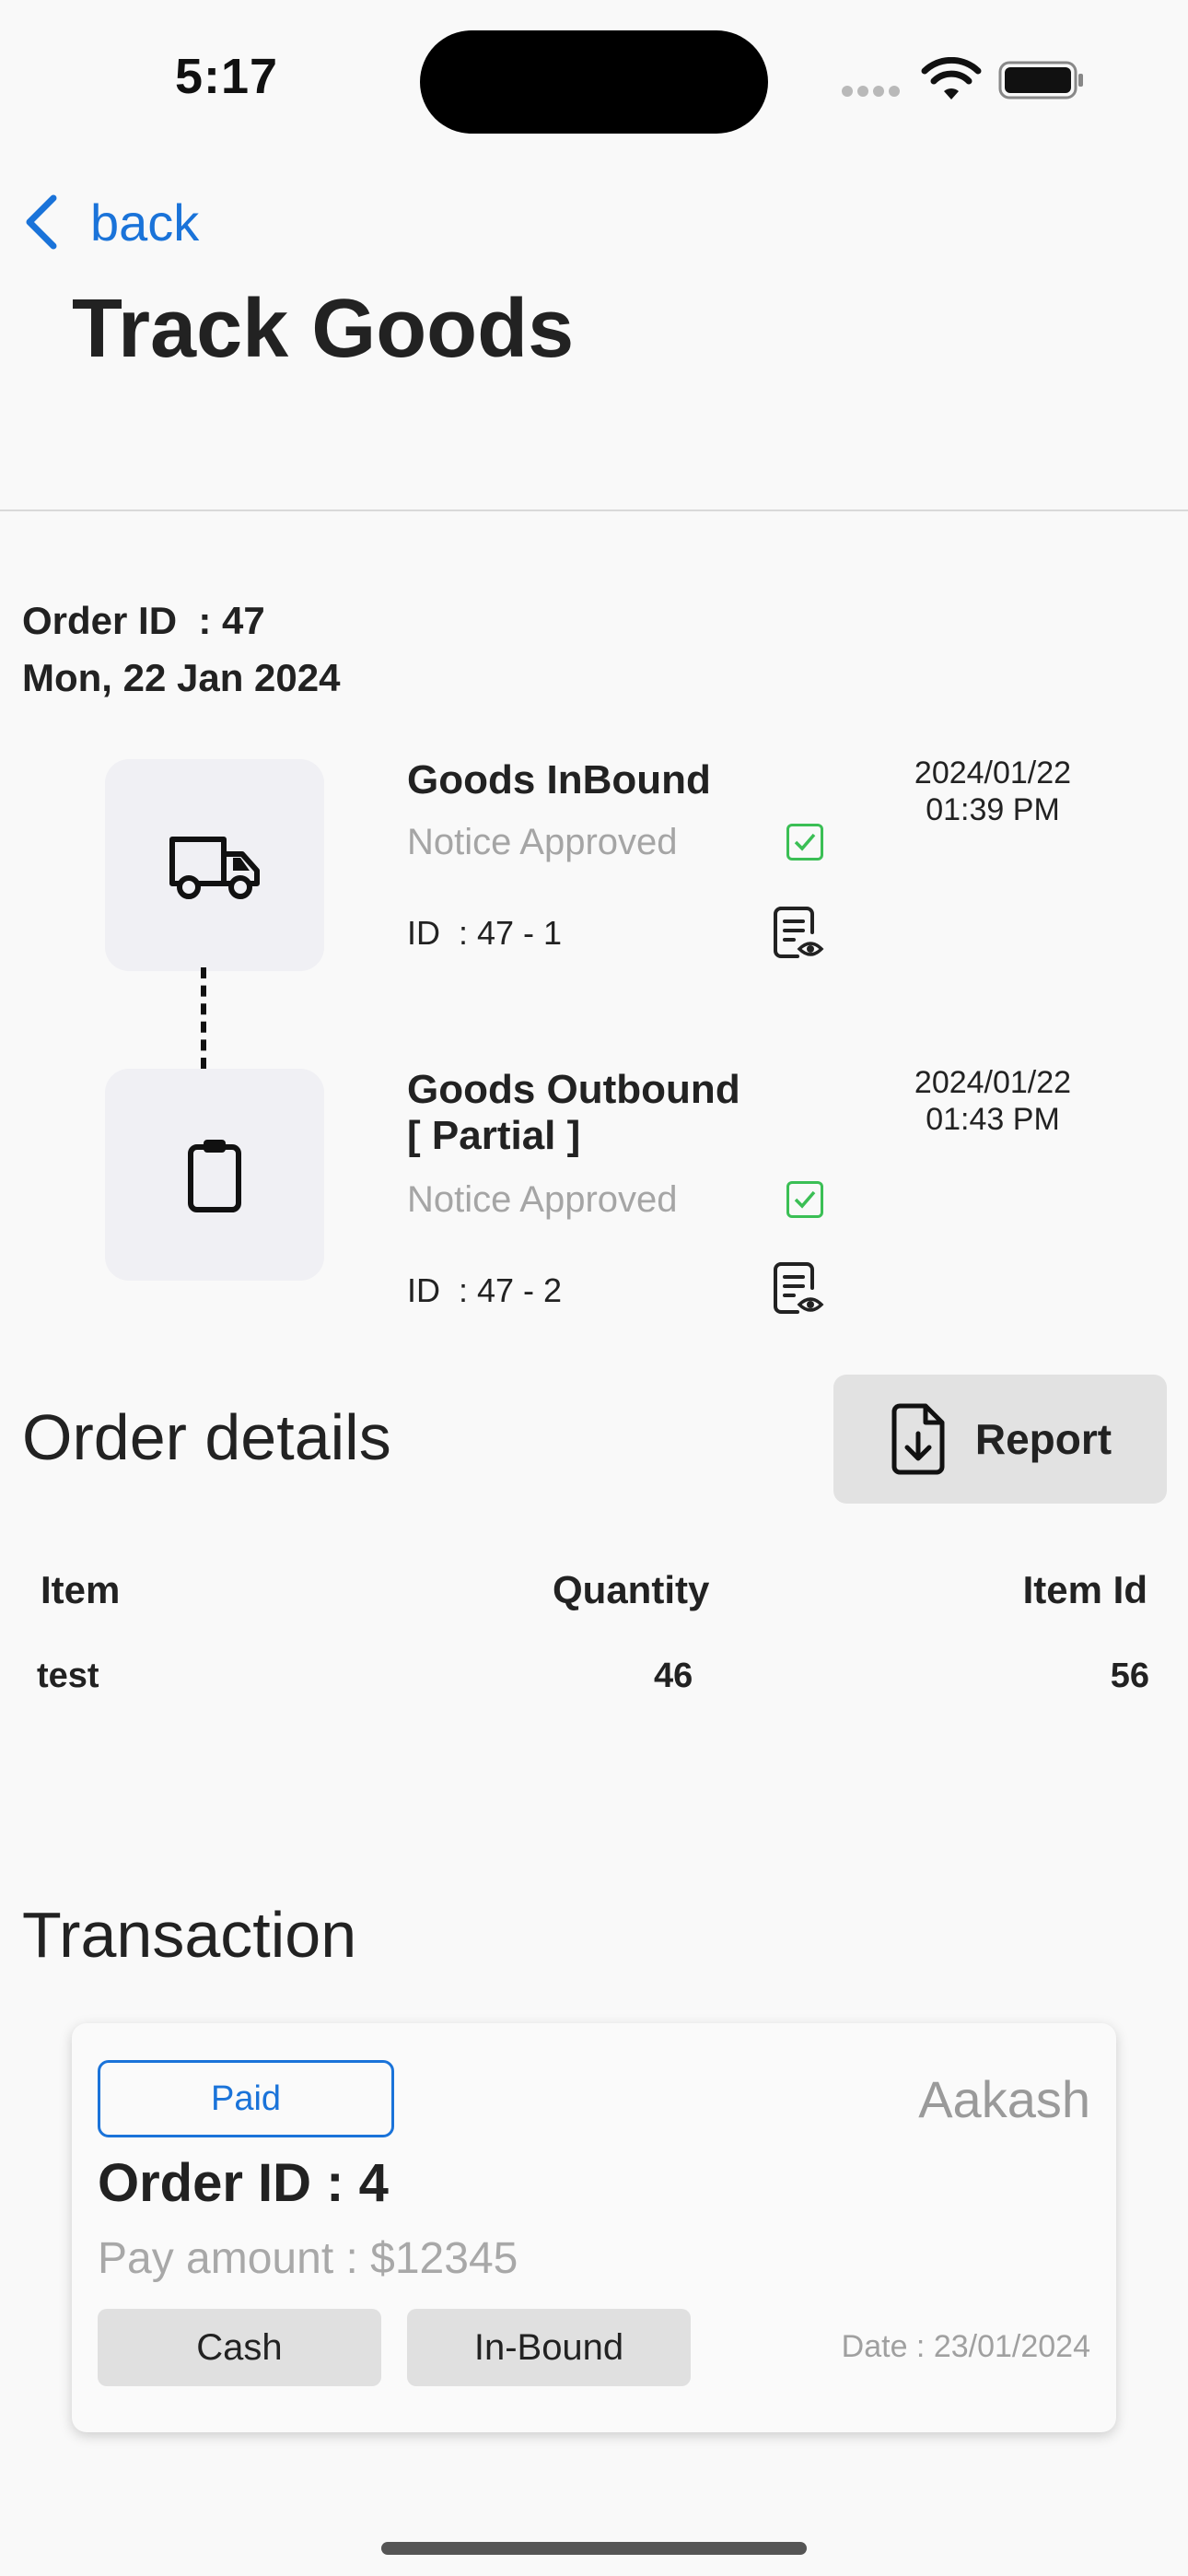 The image size is (1188, 2576). Describe the element at coordinates (81, 1589) in the screenshot. I see `column-header-item: Item` at that location.